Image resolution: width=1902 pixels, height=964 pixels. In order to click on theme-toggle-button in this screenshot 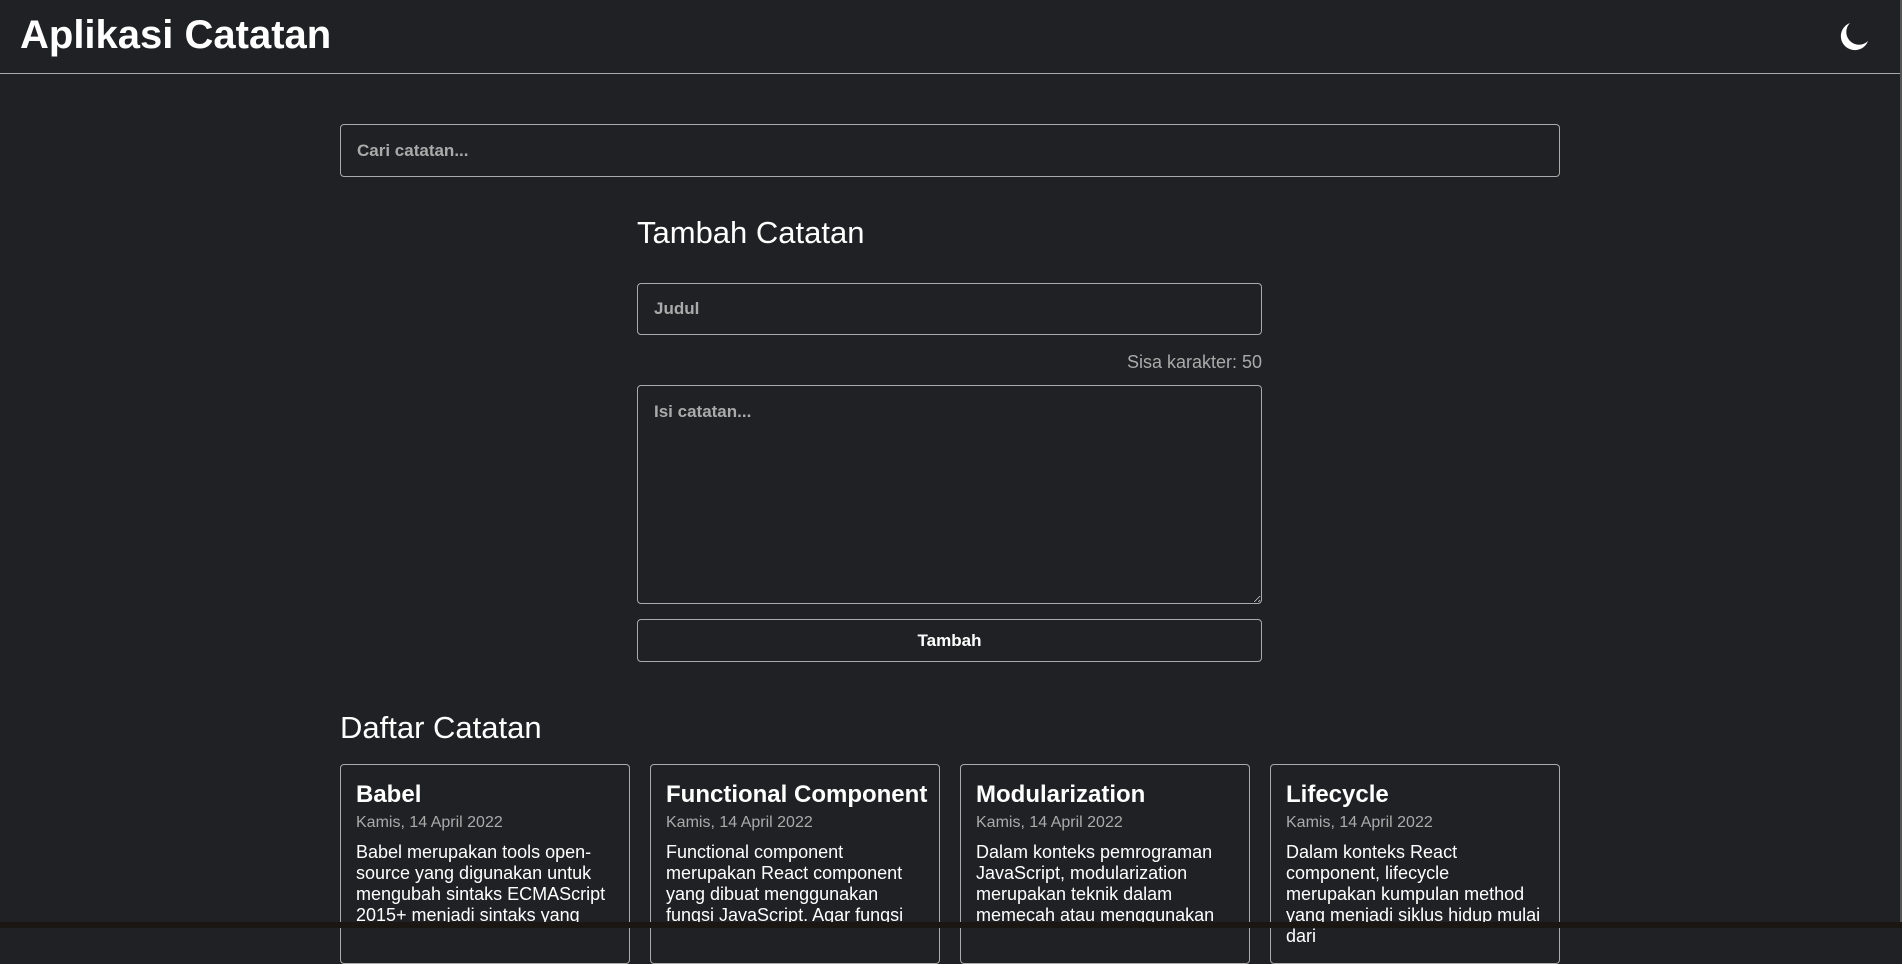, I will do `click(1854, 37)`.